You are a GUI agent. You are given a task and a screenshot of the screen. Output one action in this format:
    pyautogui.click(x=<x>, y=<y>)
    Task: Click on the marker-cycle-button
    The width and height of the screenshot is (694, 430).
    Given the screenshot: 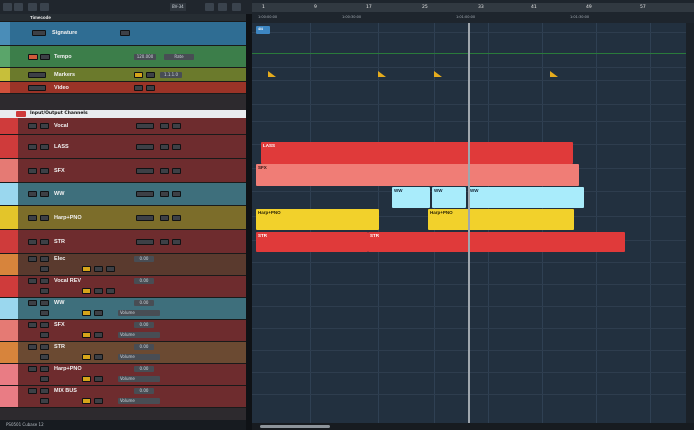 What is the action you would take?
    pyautogui.click(x=150, y=75)
    